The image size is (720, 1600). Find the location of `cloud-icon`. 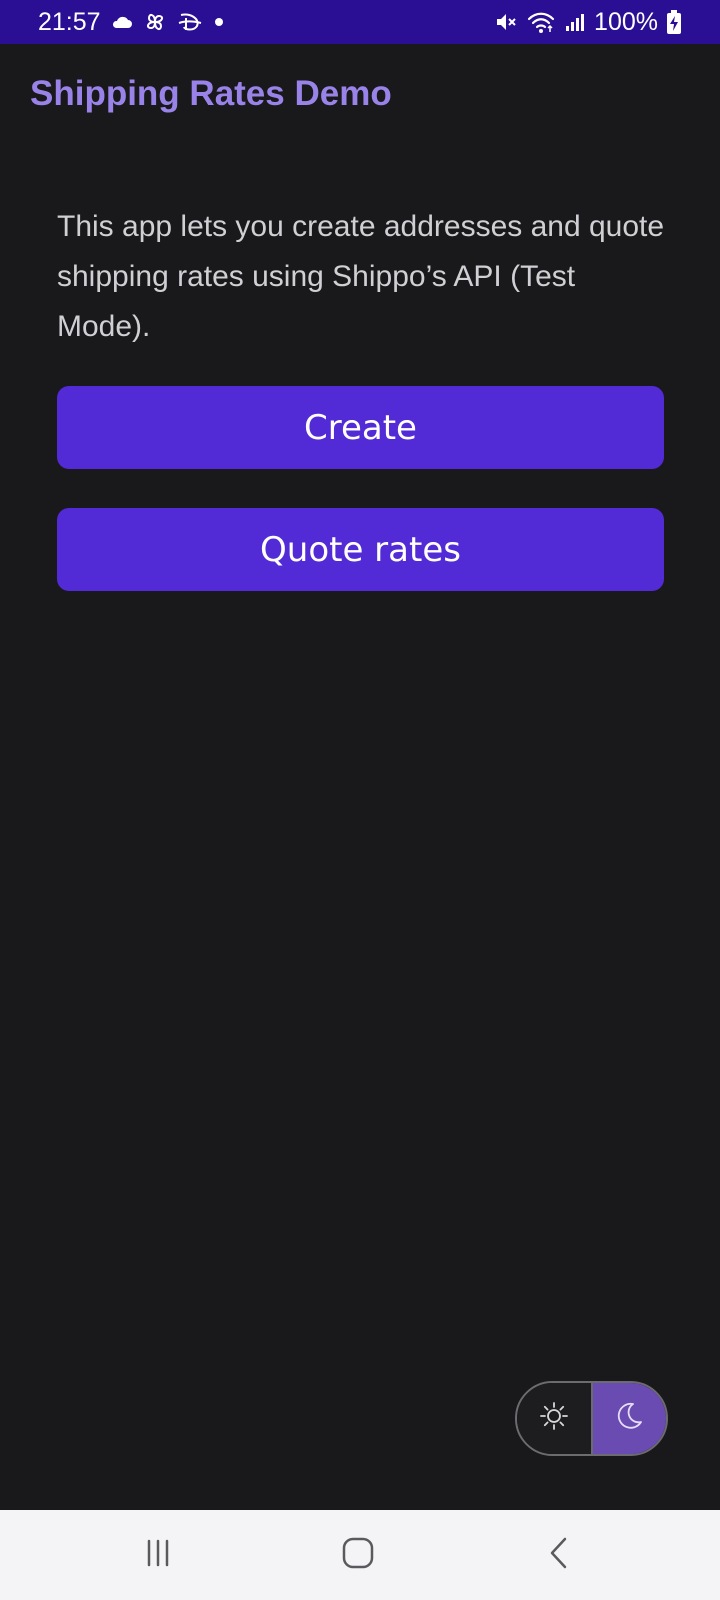

cloud-icon is located at coordinates (122, 22).